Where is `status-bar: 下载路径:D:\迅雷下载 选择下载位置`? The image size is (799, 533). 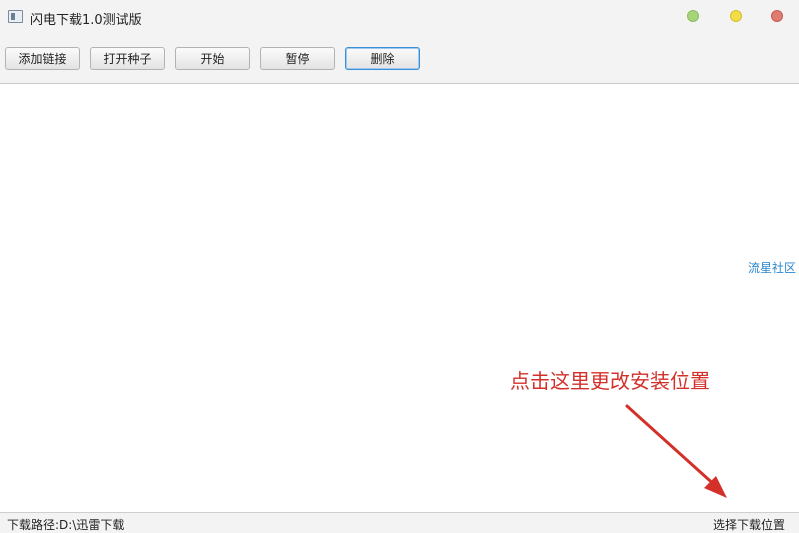
status-bar: 下载路径:D:\迅雷下载 选择下载位置 is located at coordinates (399, 522).